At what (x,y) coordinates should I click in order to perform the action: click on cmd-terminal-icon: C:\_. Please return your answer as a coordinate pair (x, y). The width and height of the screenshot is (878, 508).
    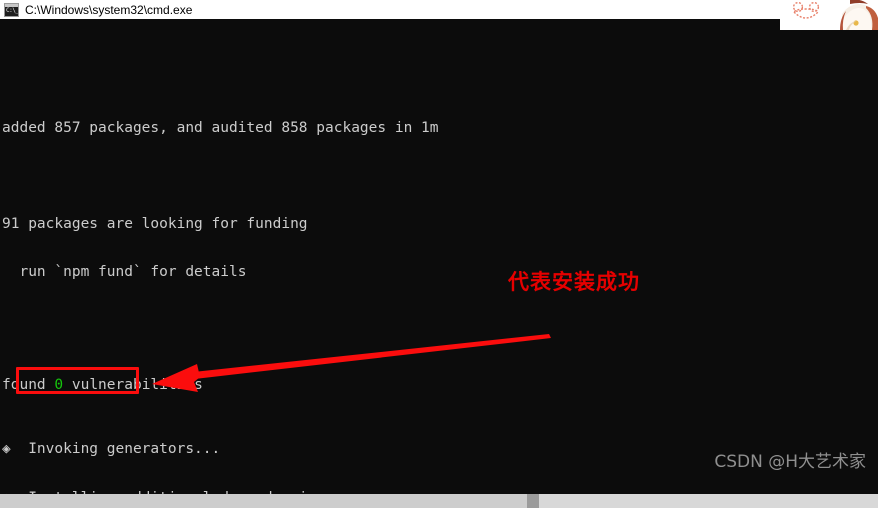
    Looking at the image, I should click on (11, 9).